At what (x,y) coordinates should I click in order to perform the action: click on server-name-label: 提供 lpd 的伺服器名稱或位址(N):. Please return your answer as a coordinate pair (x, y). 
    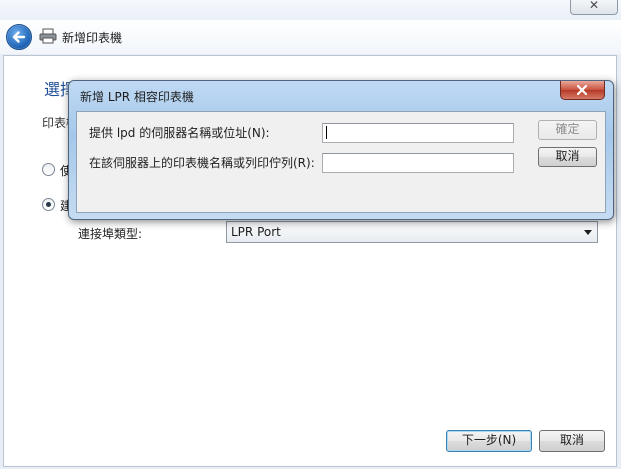
    Looking at the image, I should click on (179, 133).